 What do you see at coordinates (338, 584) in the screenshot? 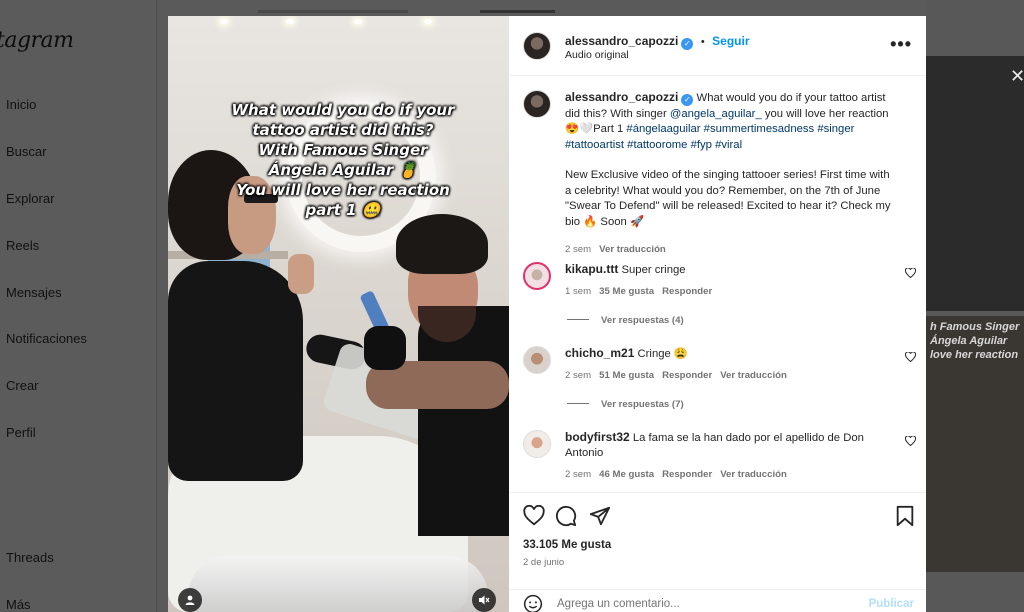
I see `video-plastic-cover` at bounding box center [338, 584].